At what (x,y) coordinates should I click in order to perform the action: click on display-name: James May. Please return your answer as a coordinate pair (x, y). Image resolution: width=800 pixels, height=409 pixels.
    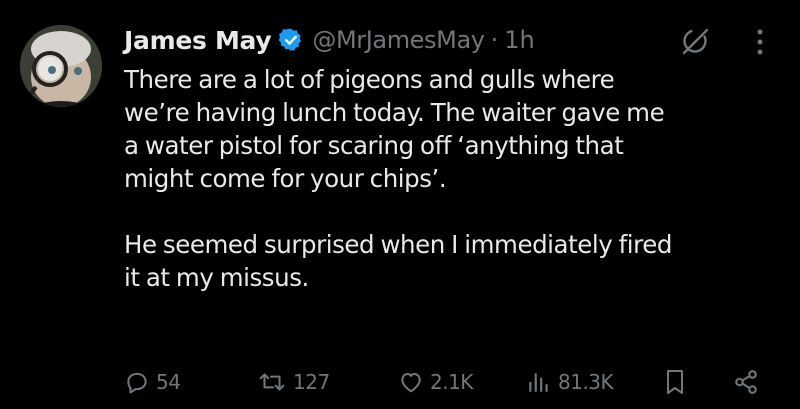
    Looking at the image, I should click on (198, 40).